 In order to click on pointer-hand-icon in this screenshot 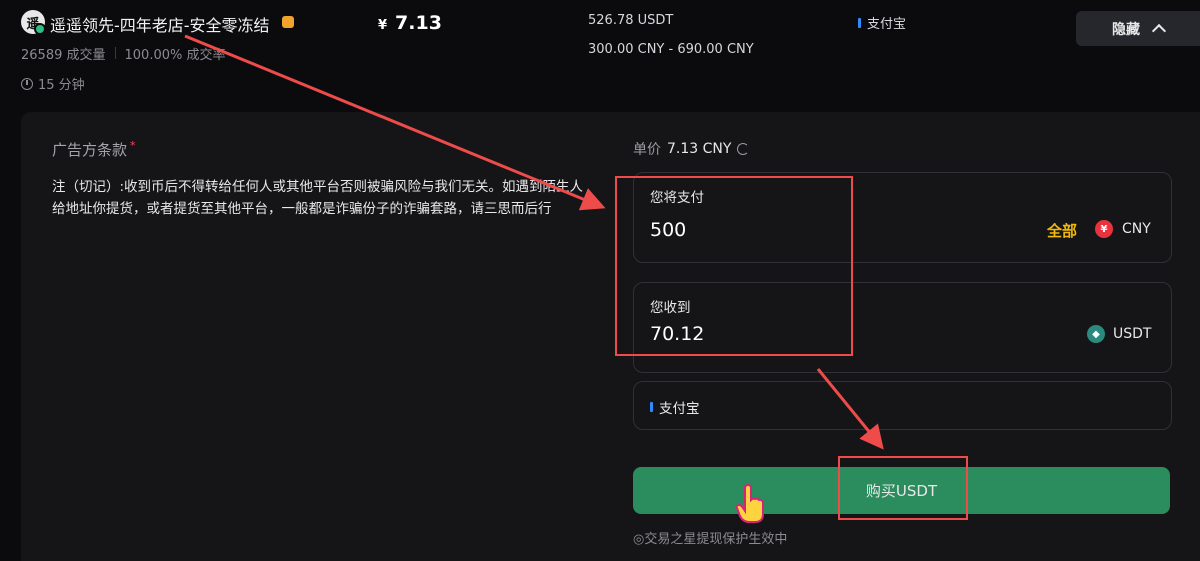, I will do `click(749, 503)`.